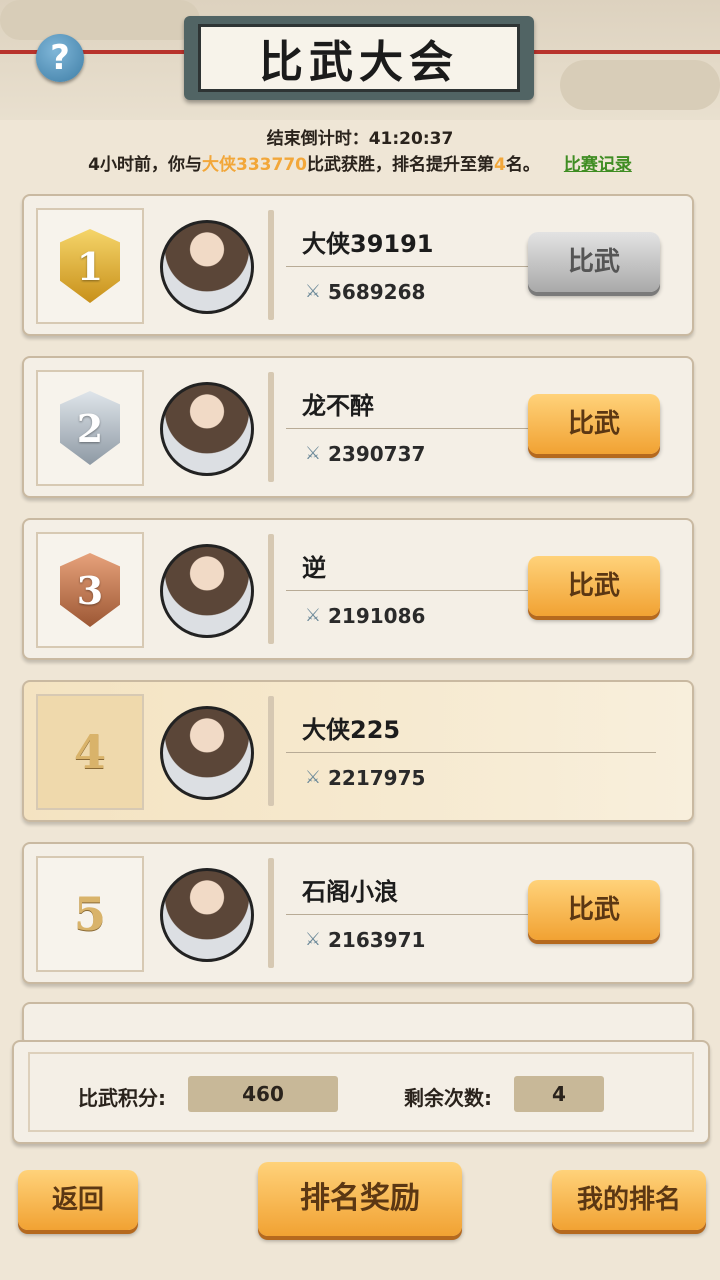 Image resolution: width=720 pixels, height=1280 pixels. What do you see at coordinates (364, 616) in the screenshot?
I see `power-value: ⚔ 2191086` at bounding box center [364, 616].